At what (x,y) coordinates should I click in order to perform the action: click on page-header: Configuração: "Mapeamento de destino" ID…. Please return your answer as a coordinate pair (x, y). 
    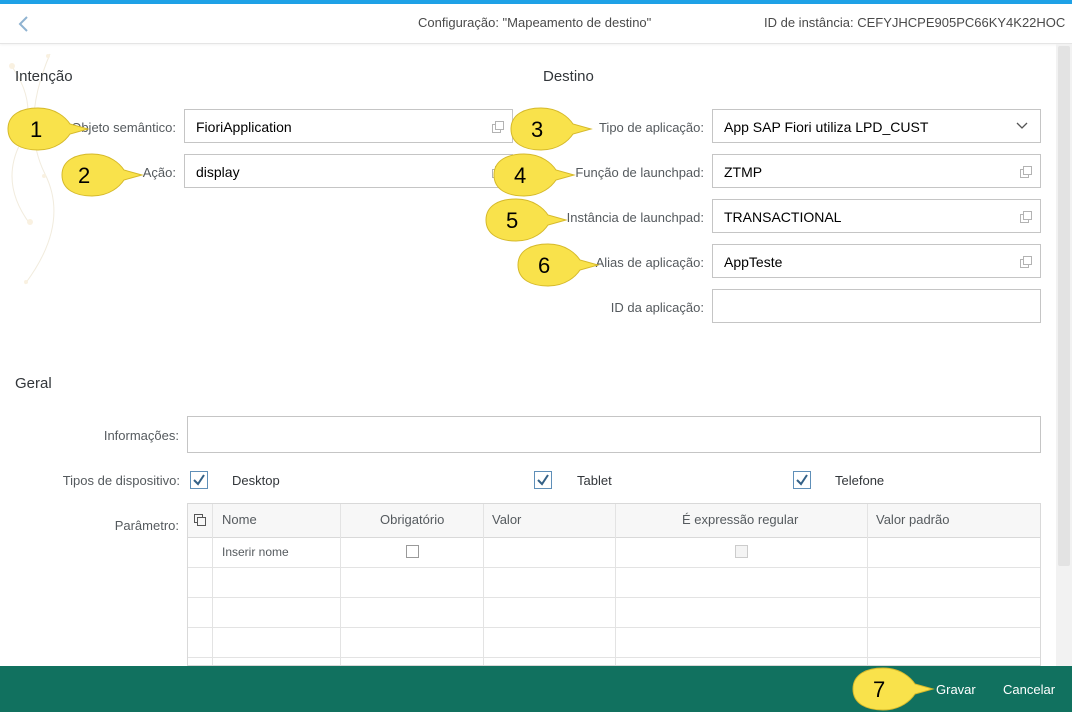
    Looking at the image, I should click on (536, 24).